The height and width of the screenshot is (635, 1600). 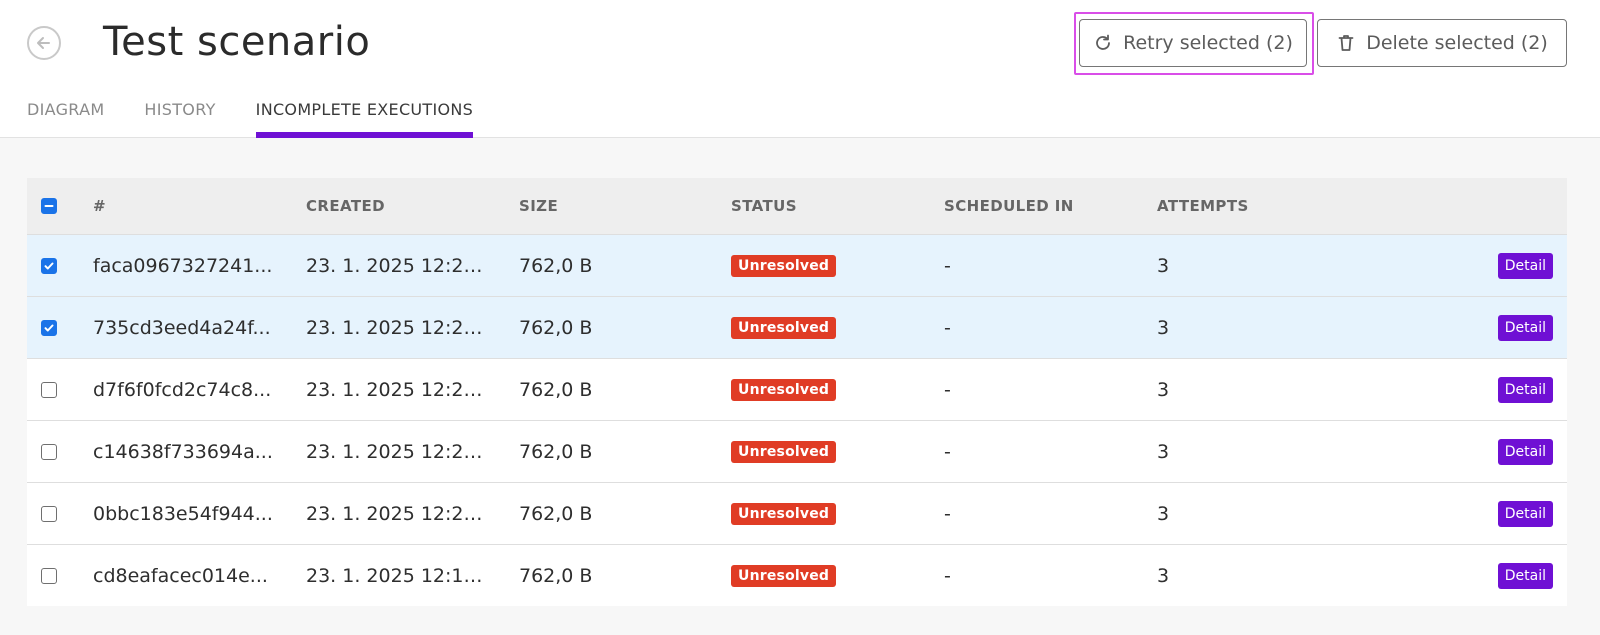 What do you see at coordinates (250, 117) in the screenshot?
I see `tab-bar: DIAGRAM HISTORY INCOMPLETE EXECUTIONS` at bounding box center [250, 117].